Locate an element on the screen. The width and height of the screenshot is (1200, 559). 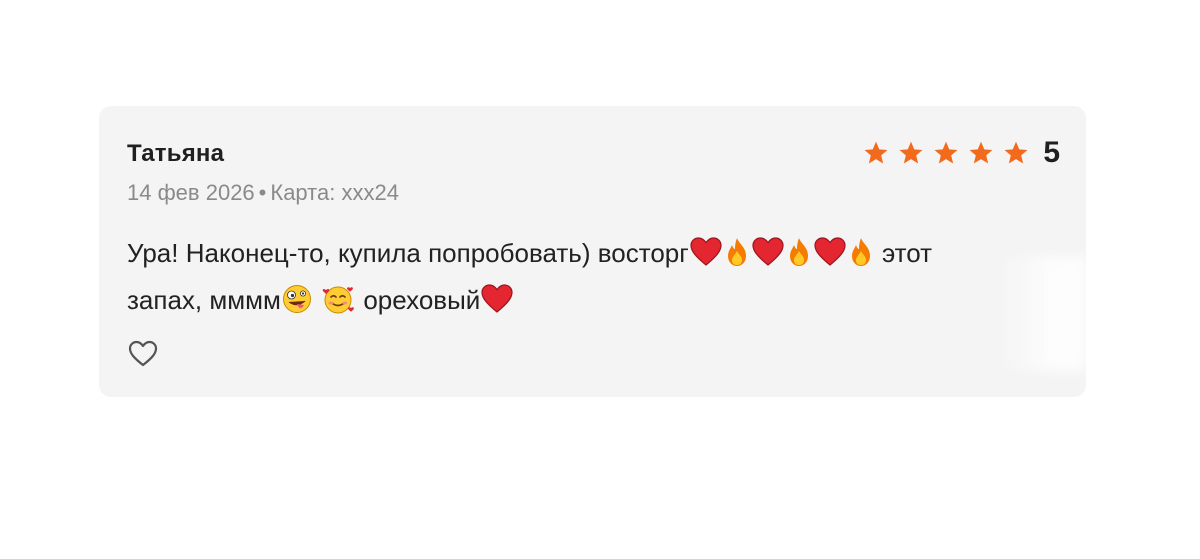
review-text-part: запах, мммм is located at coordinates (204, 300).